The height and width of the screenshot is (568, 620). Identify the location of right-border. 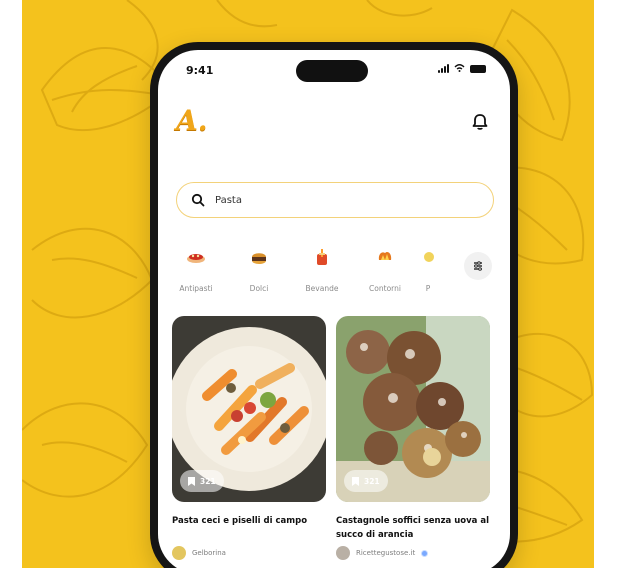
(607, 284).